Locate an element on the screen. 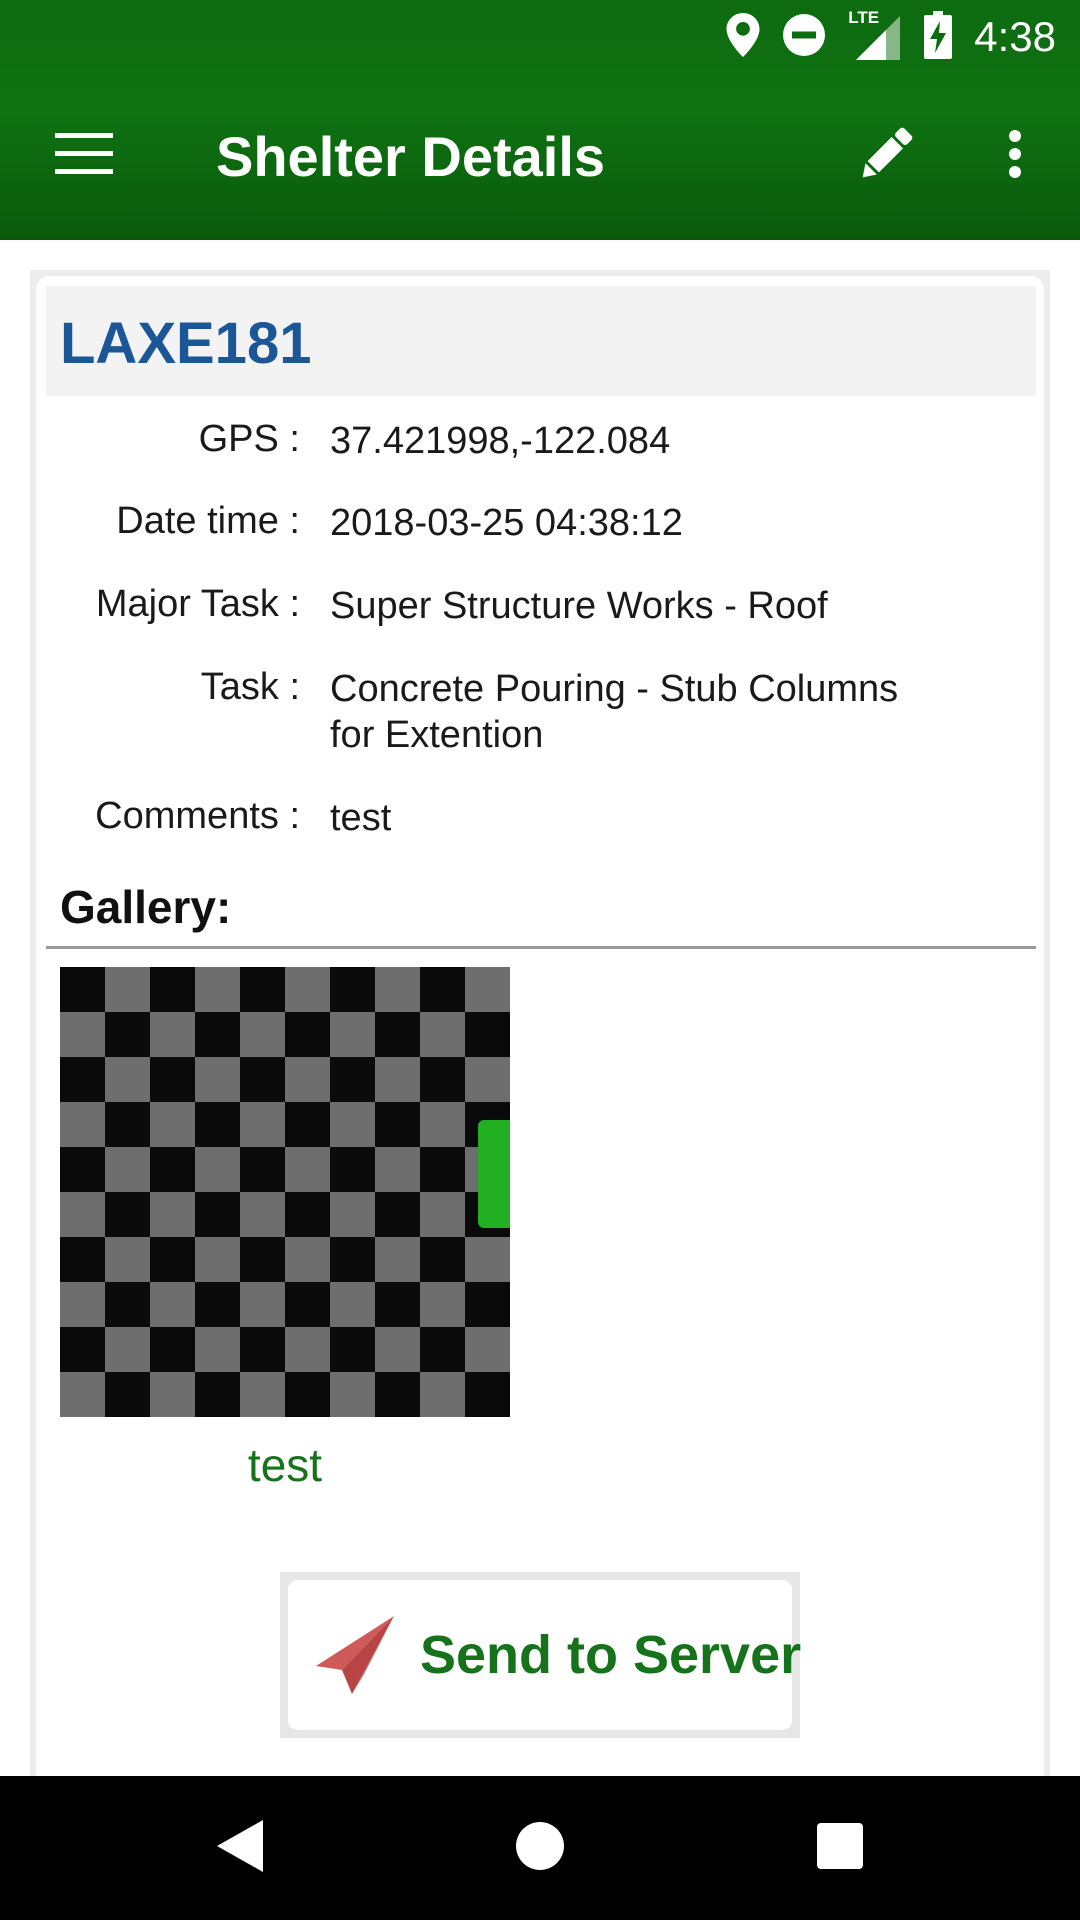  navigation-bar is located at coordinates (540, 1848).